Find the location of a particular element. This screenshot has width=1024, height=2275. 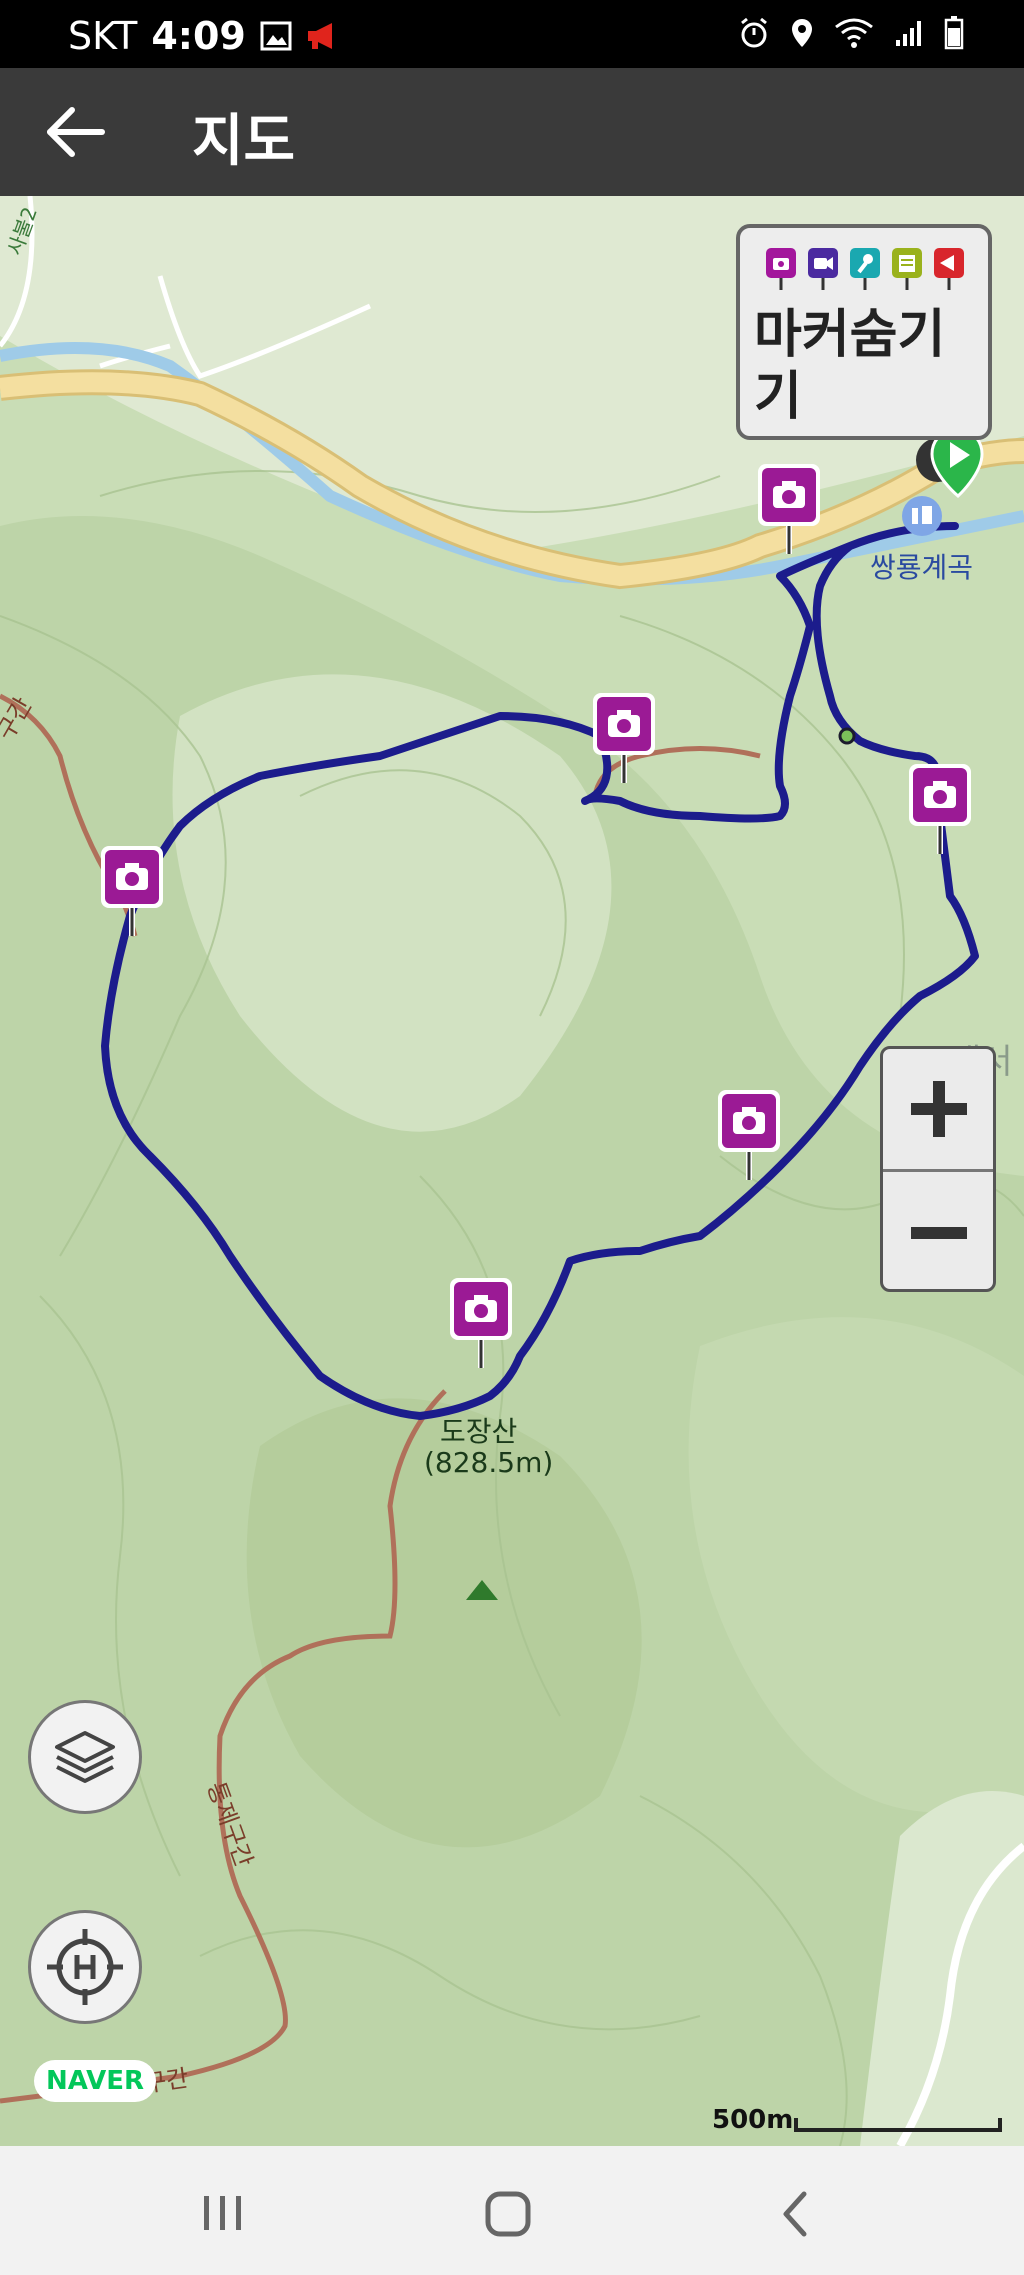

marker-hide-toggle: 마커숨기기 is located at coordinates (864, 332).